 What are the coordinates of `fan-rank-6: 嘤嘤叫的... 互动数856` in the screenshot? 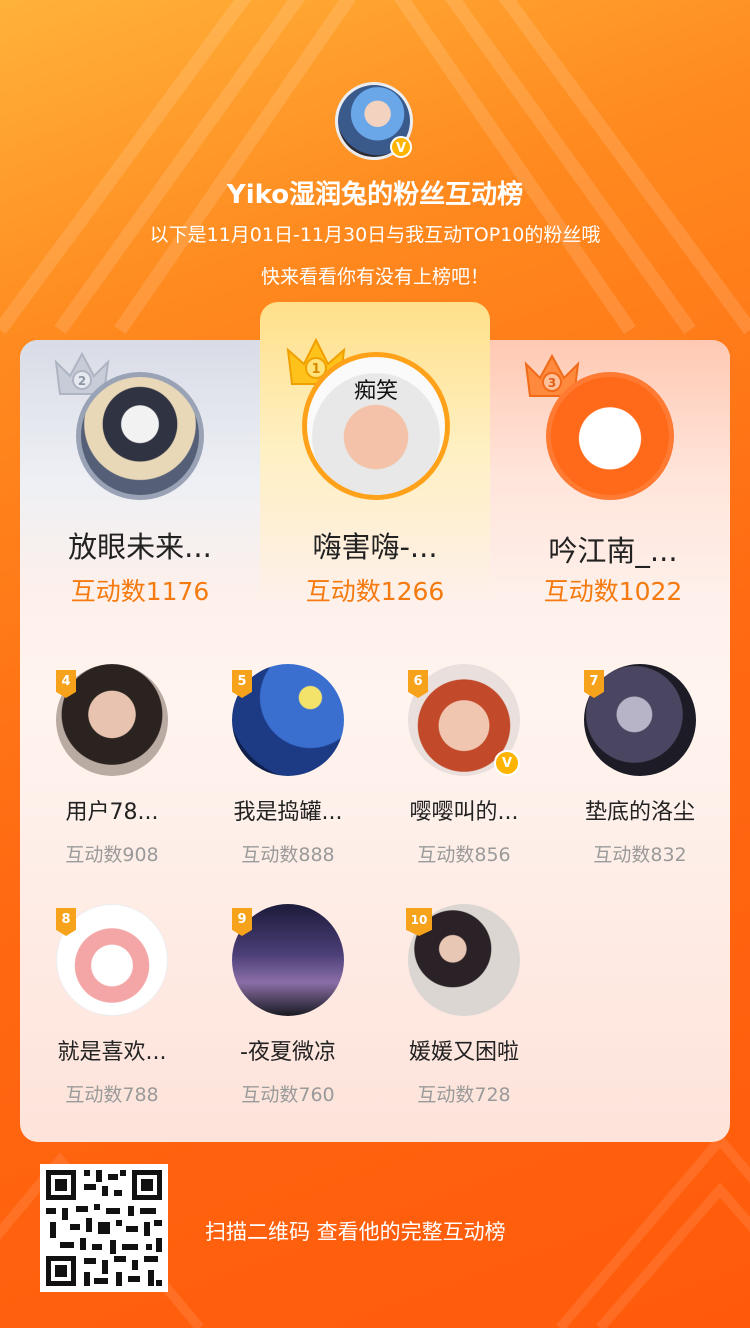 It's located at (464, 765).